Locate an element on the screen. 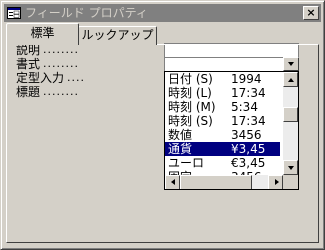  list-item: ユーロ €3,45 is located at coordinates (222, 163).